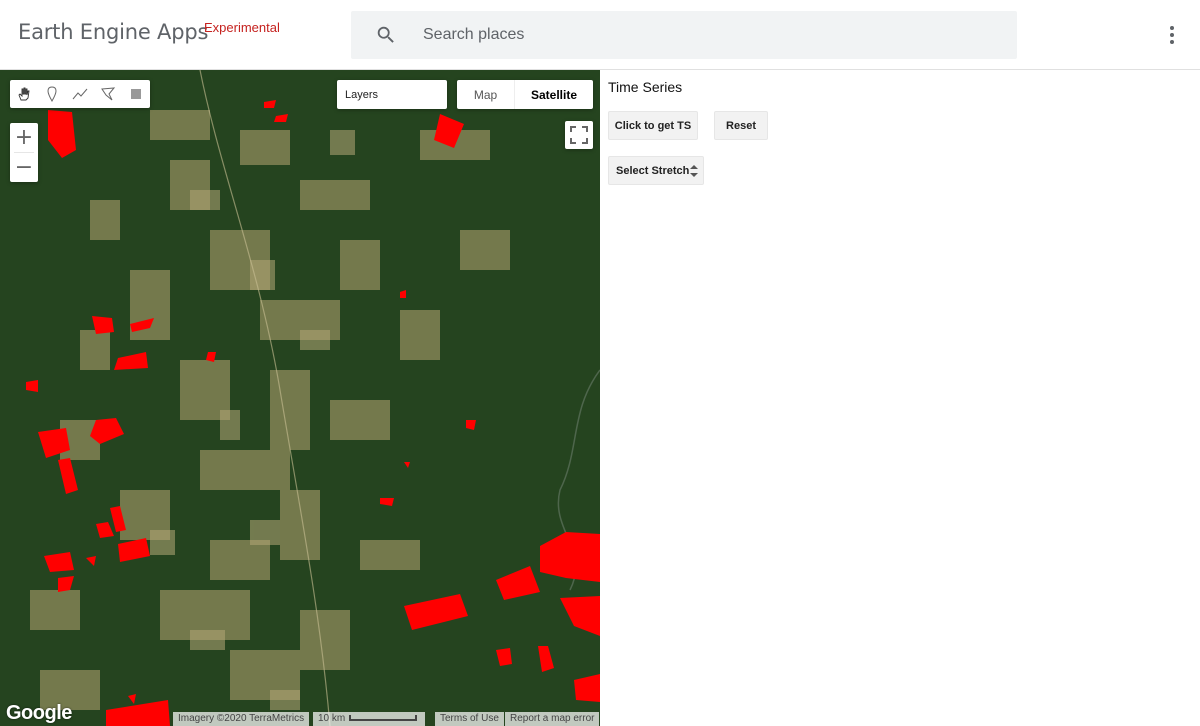 The width and height of the screenshot is (1200, 726). Describe the element at coordinates (386, 35) in the screenshot. I see `search-icon` at that location.